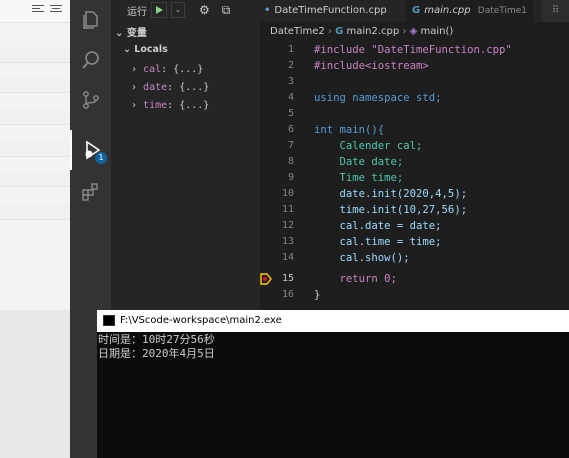  Describe the element at coordinates (355, 279) in the screenshot. I see `code-line: return 0;` at that location.